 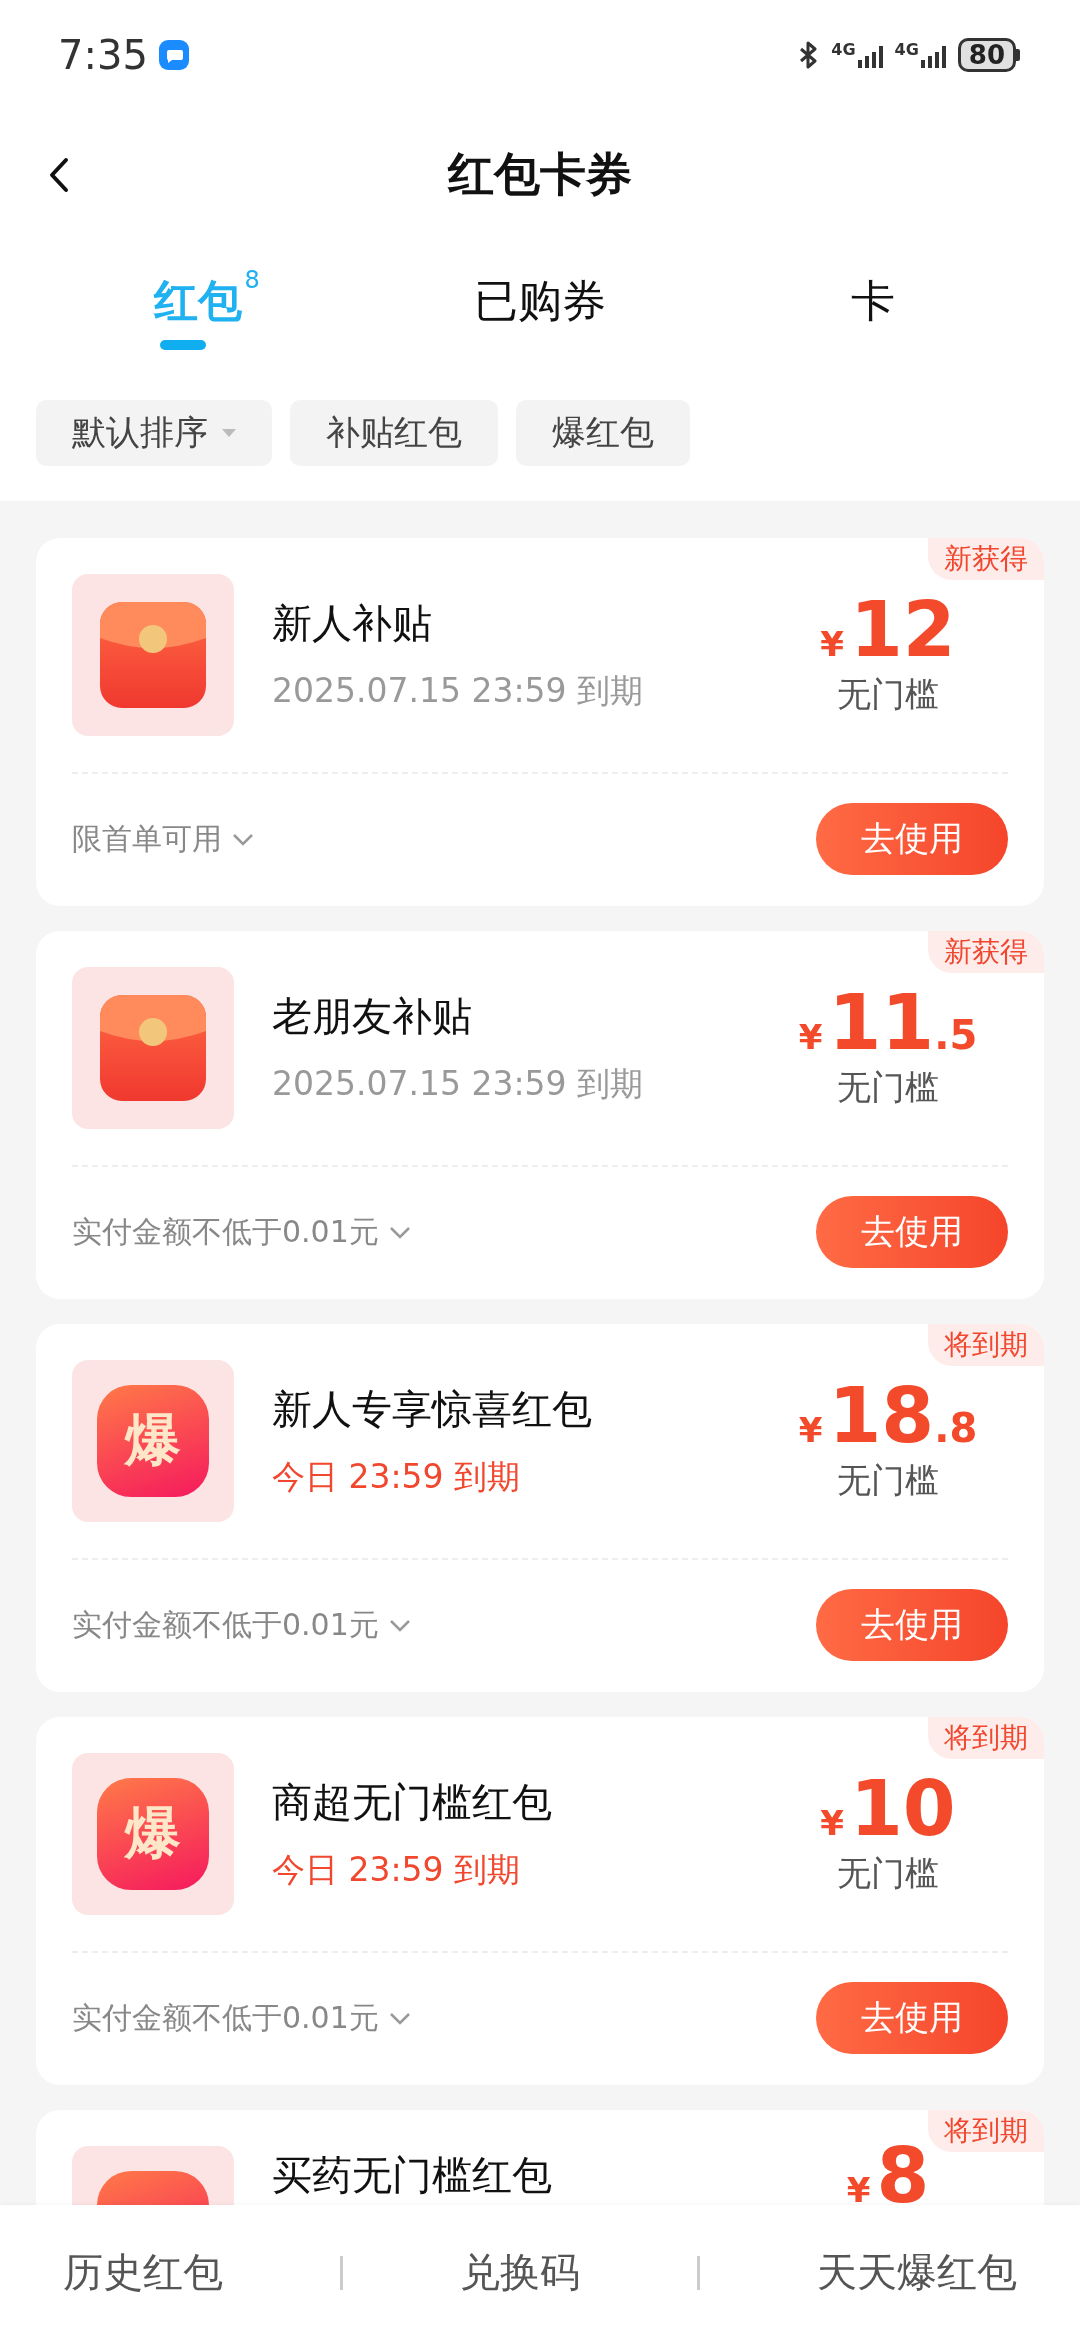 What do you see at coordinates (888, 2176) in the screenshot?
I see `coupon-amount: ¥8` at bounding box center [888, 2176].